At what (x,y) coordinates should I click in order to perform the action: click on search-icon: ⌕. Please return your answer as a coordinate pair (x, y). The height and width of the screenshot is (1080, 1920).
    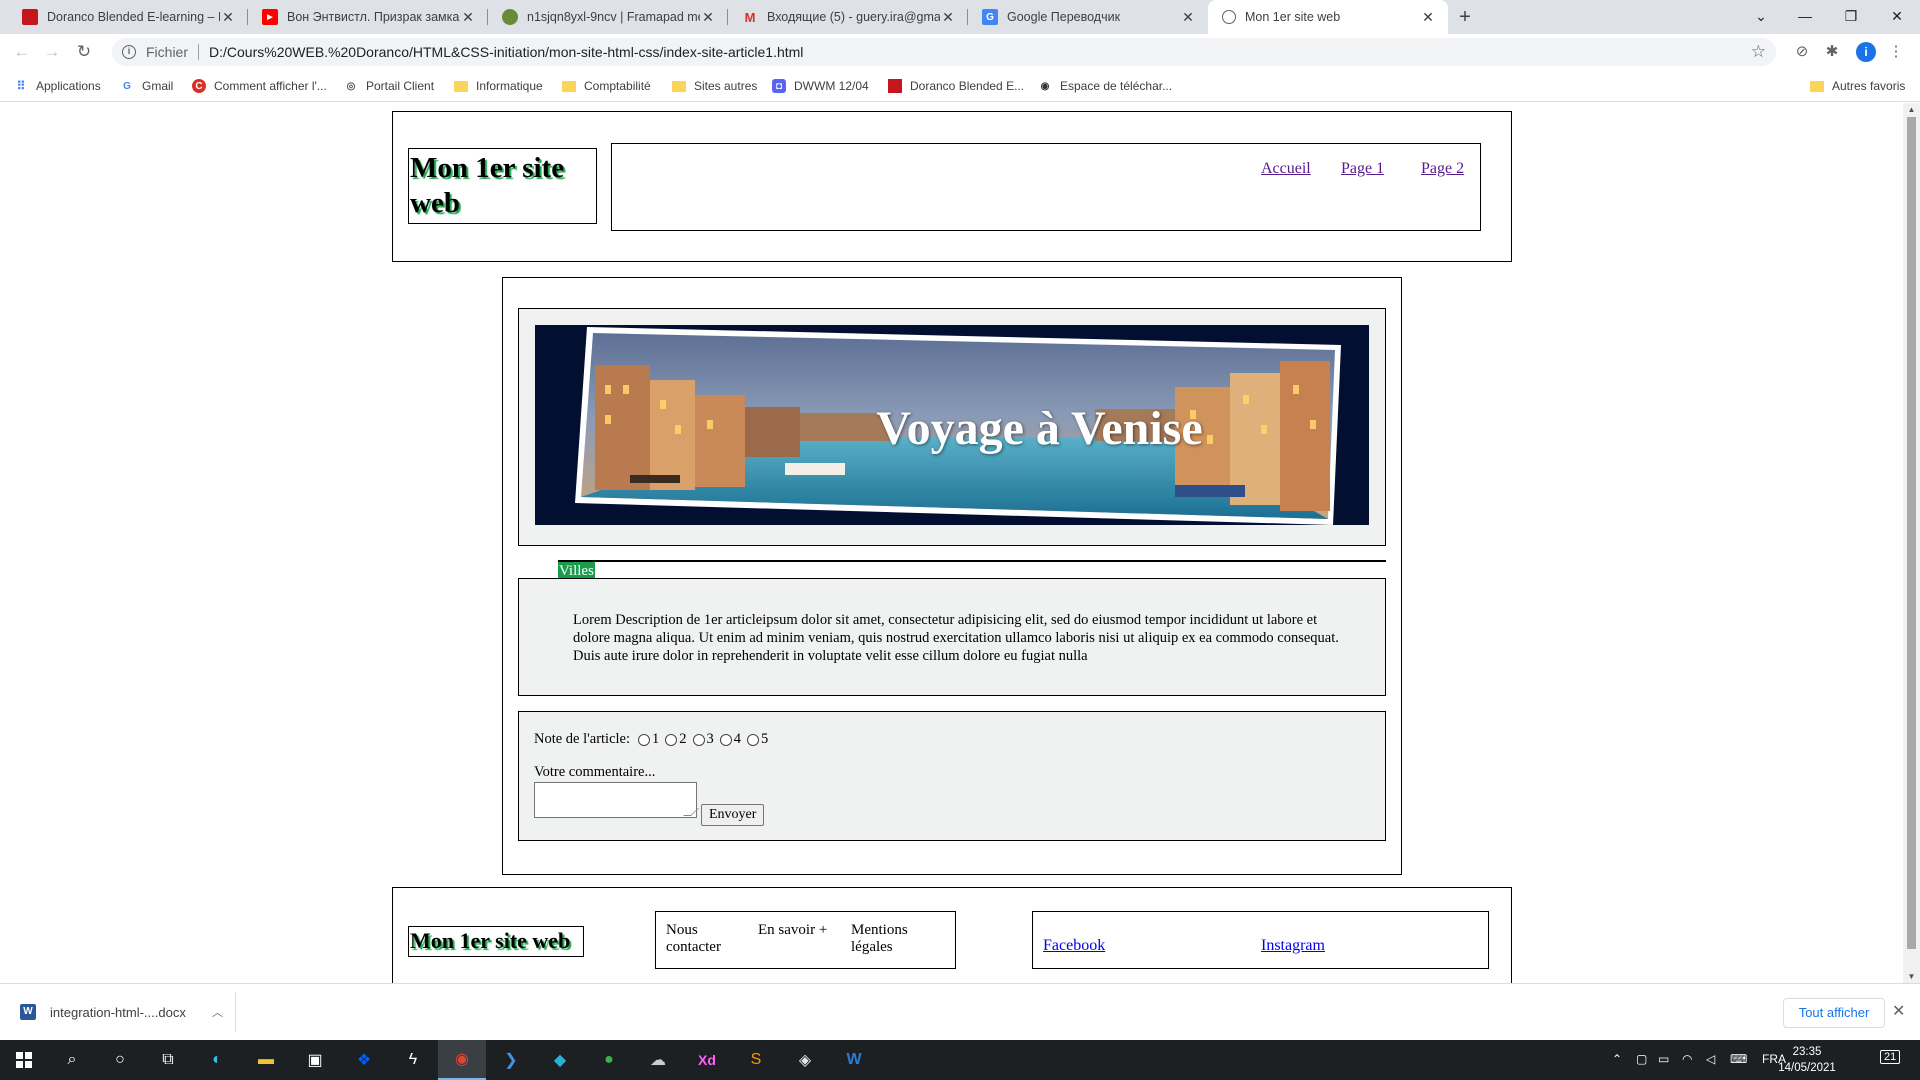
    Looking at the image, I should click on (72, 1060).